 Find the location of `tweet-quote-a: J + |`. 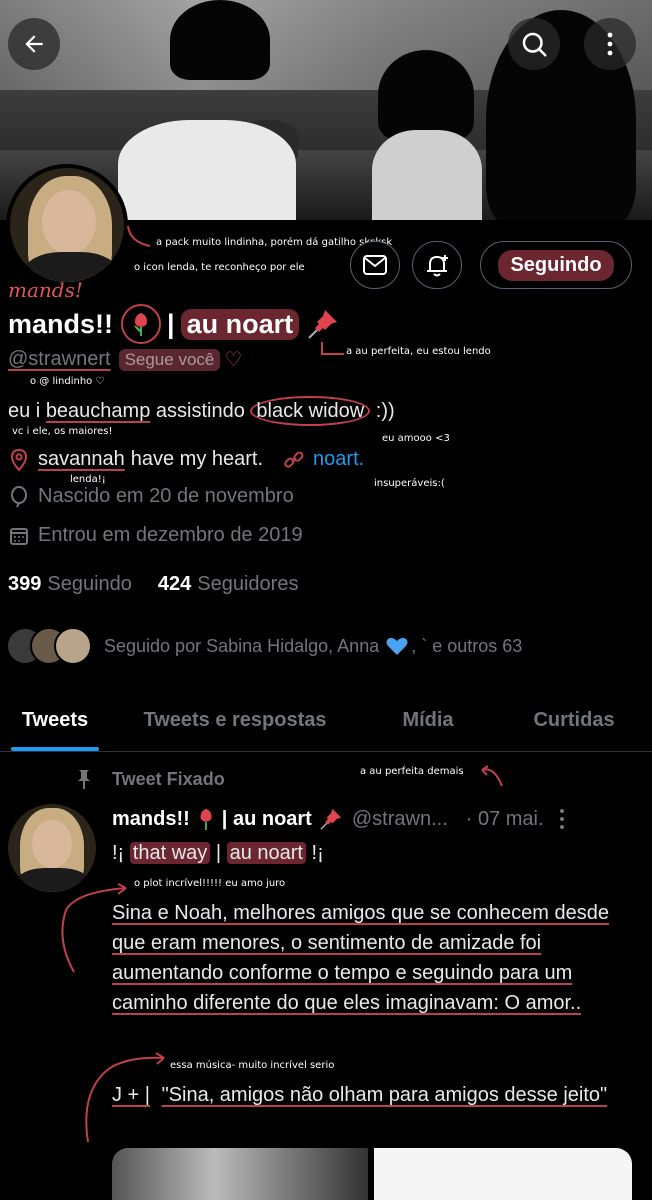

tweet-quote-a: J + | is located at coordinates (131, 1095).